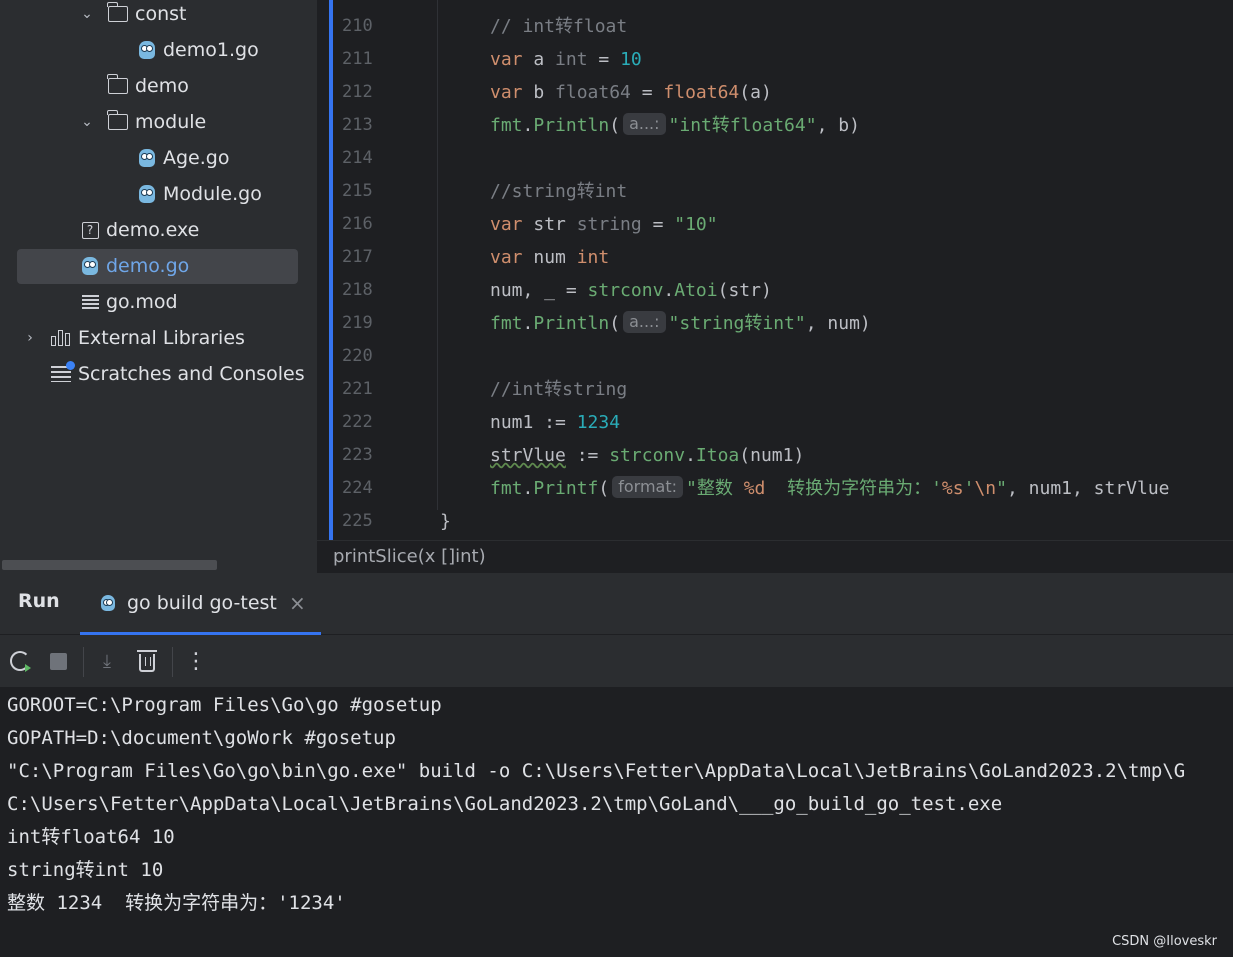  Describe the element at coordinates (357, 488) in the screenshot. I see `line-number: 224` at that location.